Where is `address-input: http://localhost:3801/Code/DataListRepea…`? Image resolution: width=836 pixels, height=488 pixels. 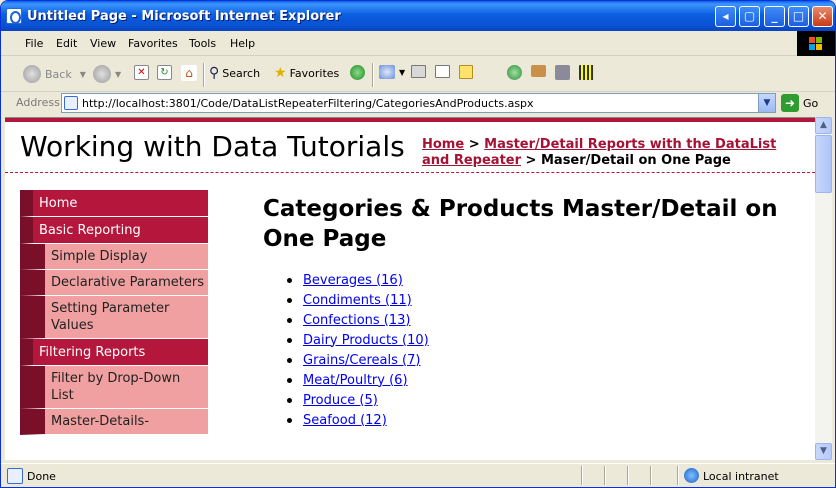 address-input: http://localhost:3801/Code/DataListRepea… is located at coordinates (418, 103).